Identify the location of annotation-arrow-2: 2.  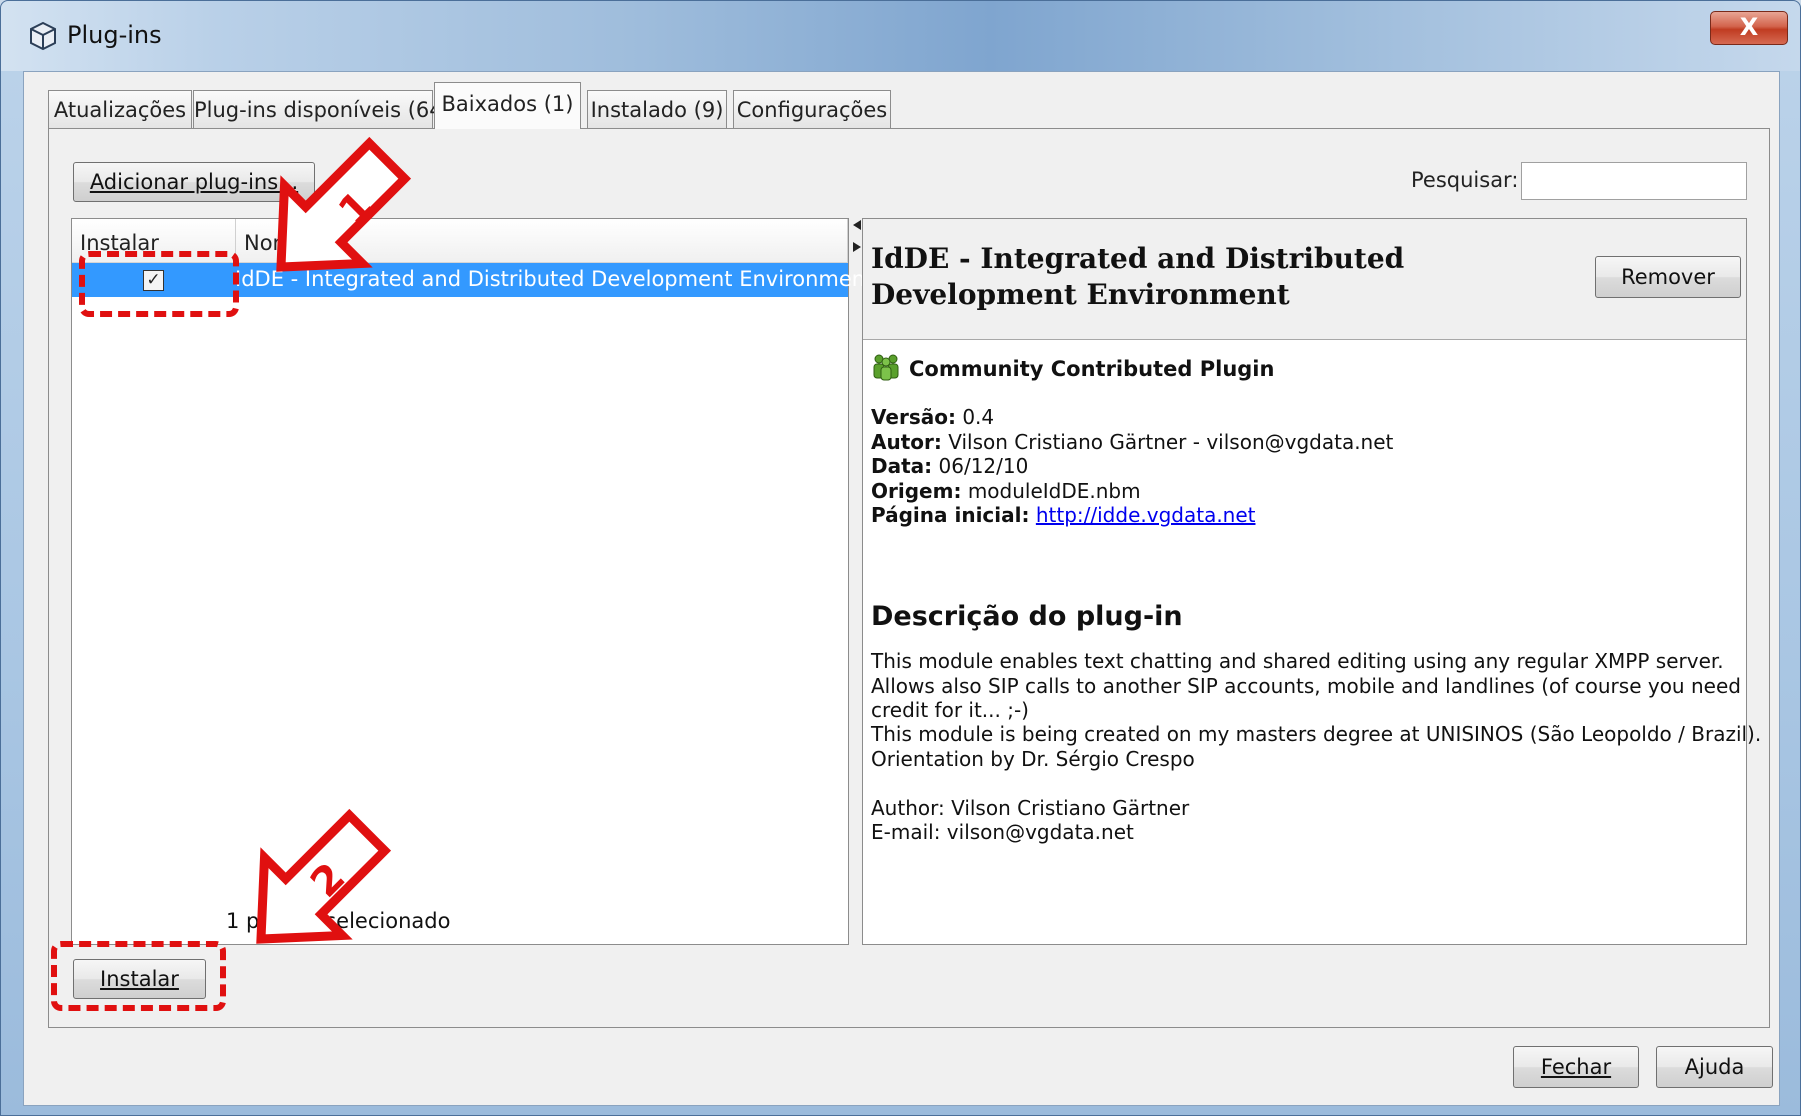
(324, 876).